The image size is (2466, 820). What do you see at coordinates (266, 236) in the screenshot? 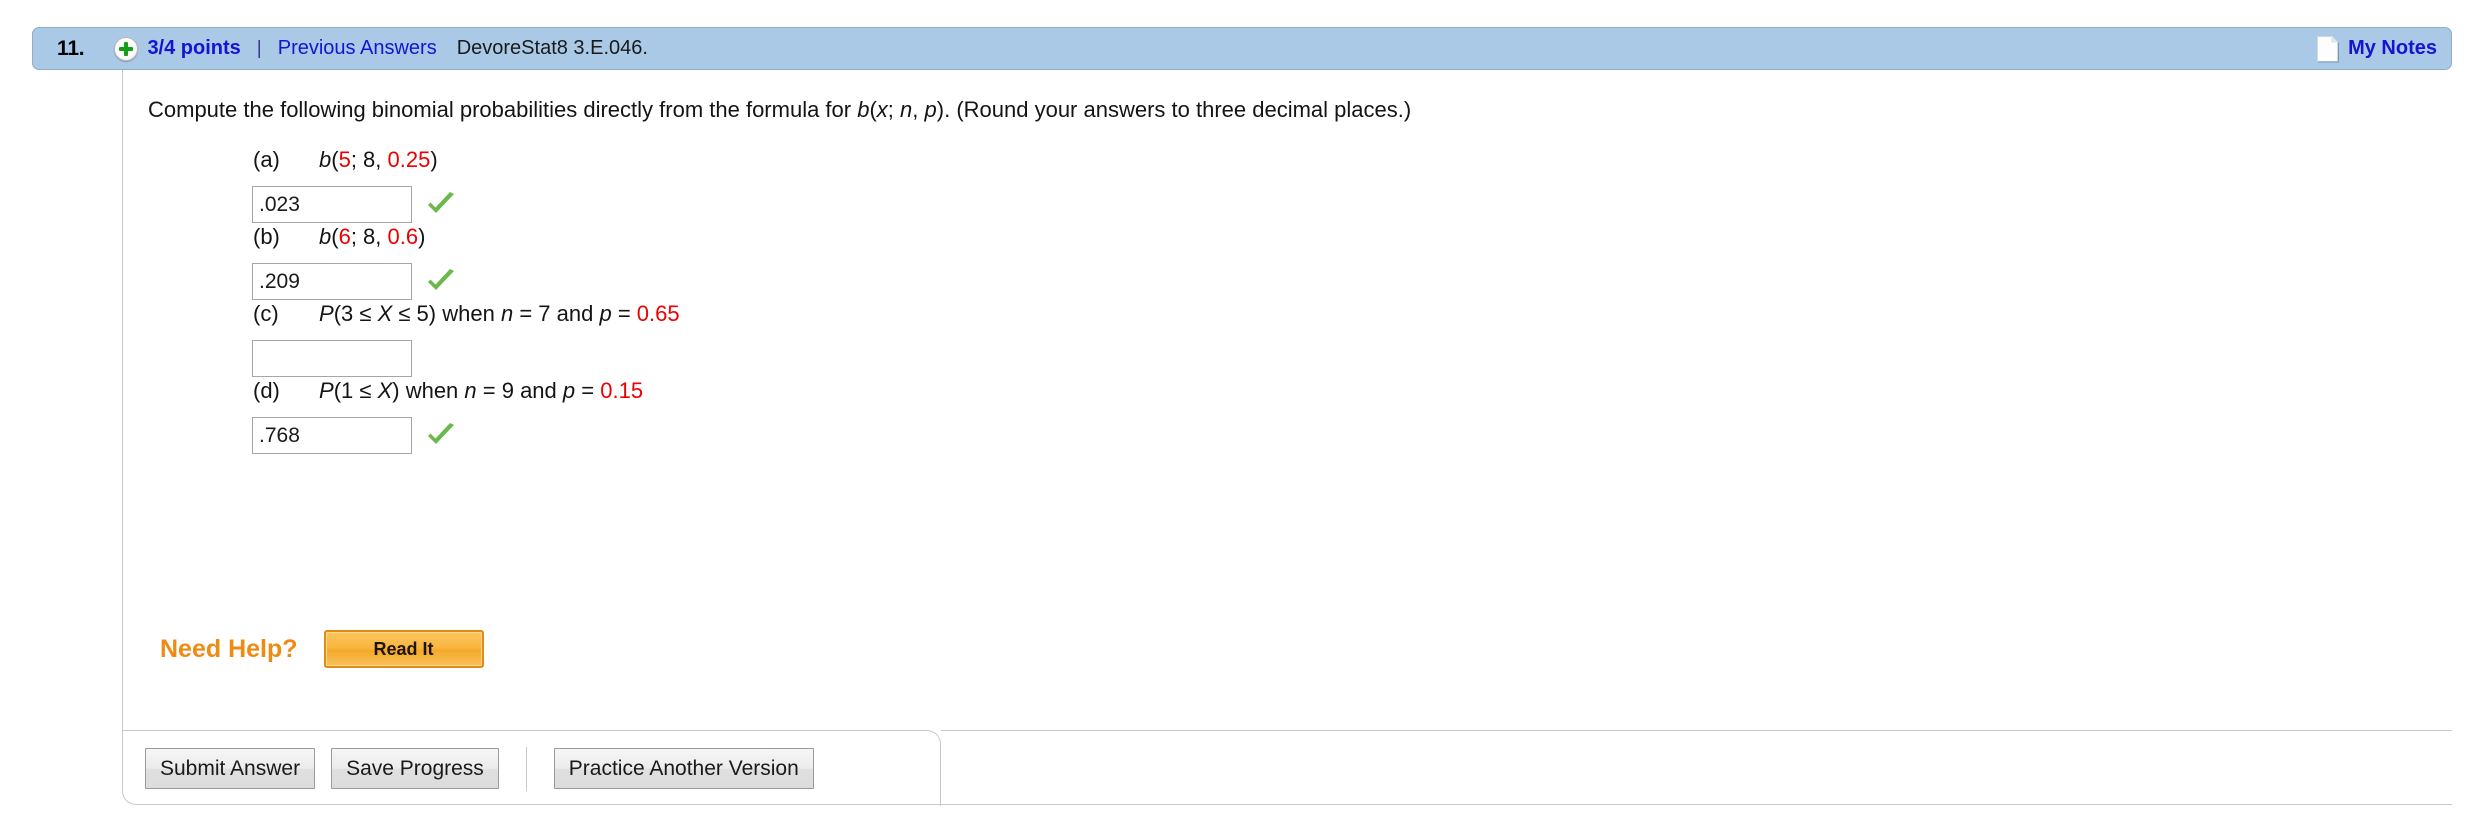
I see `part-b-letter: (b)` at bounding box center [266, 236].